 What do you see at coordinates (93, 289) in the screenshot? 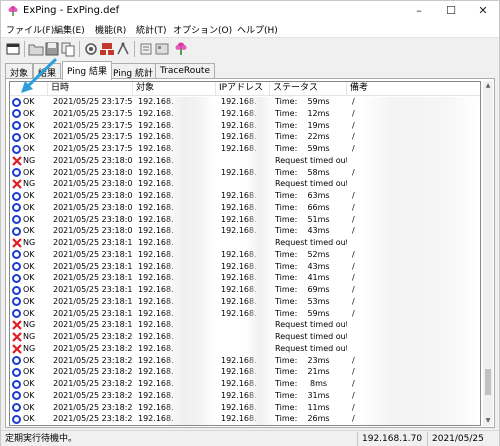
I see `datetime-cell: 2021/05/25 23:18:14` at bounding box center [93, 289].